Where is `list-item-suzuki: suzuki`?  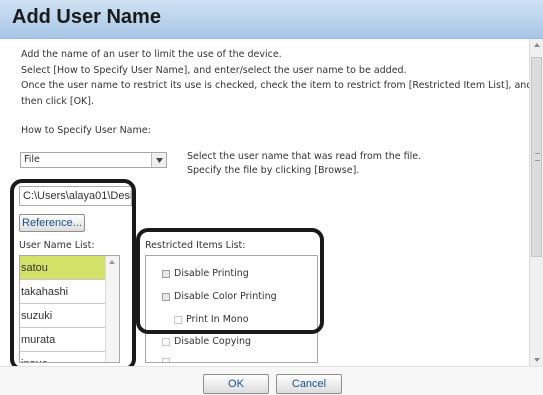
list-item-suzuki: suzuki is located at coordinates (63, 316).